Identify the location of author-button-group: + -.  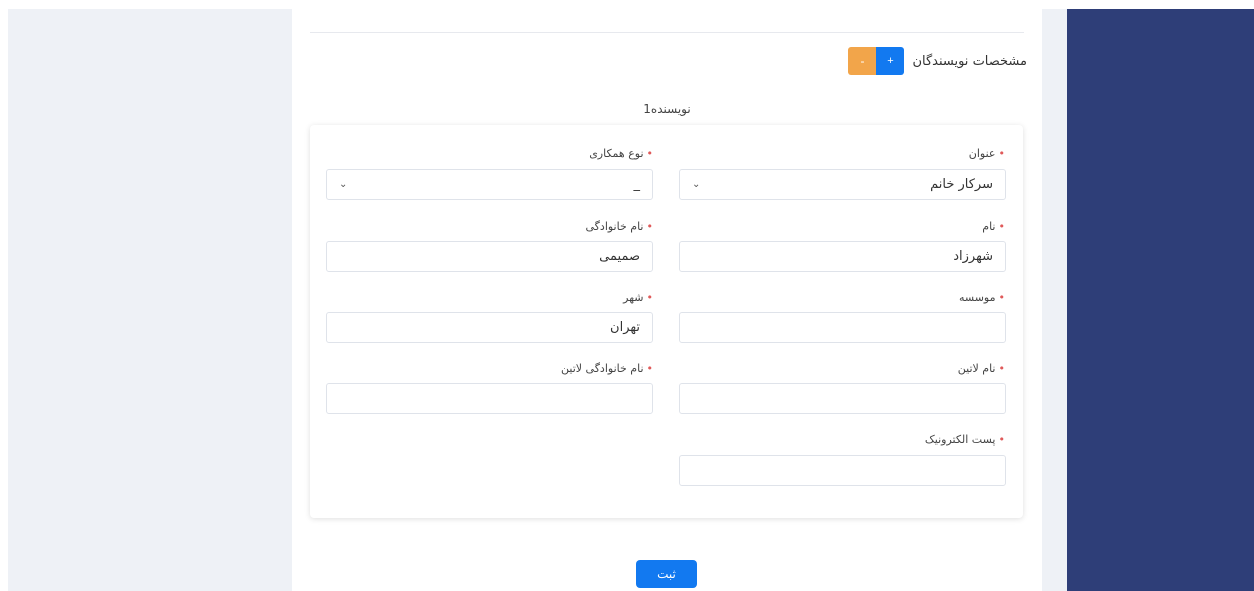
(876, 61).